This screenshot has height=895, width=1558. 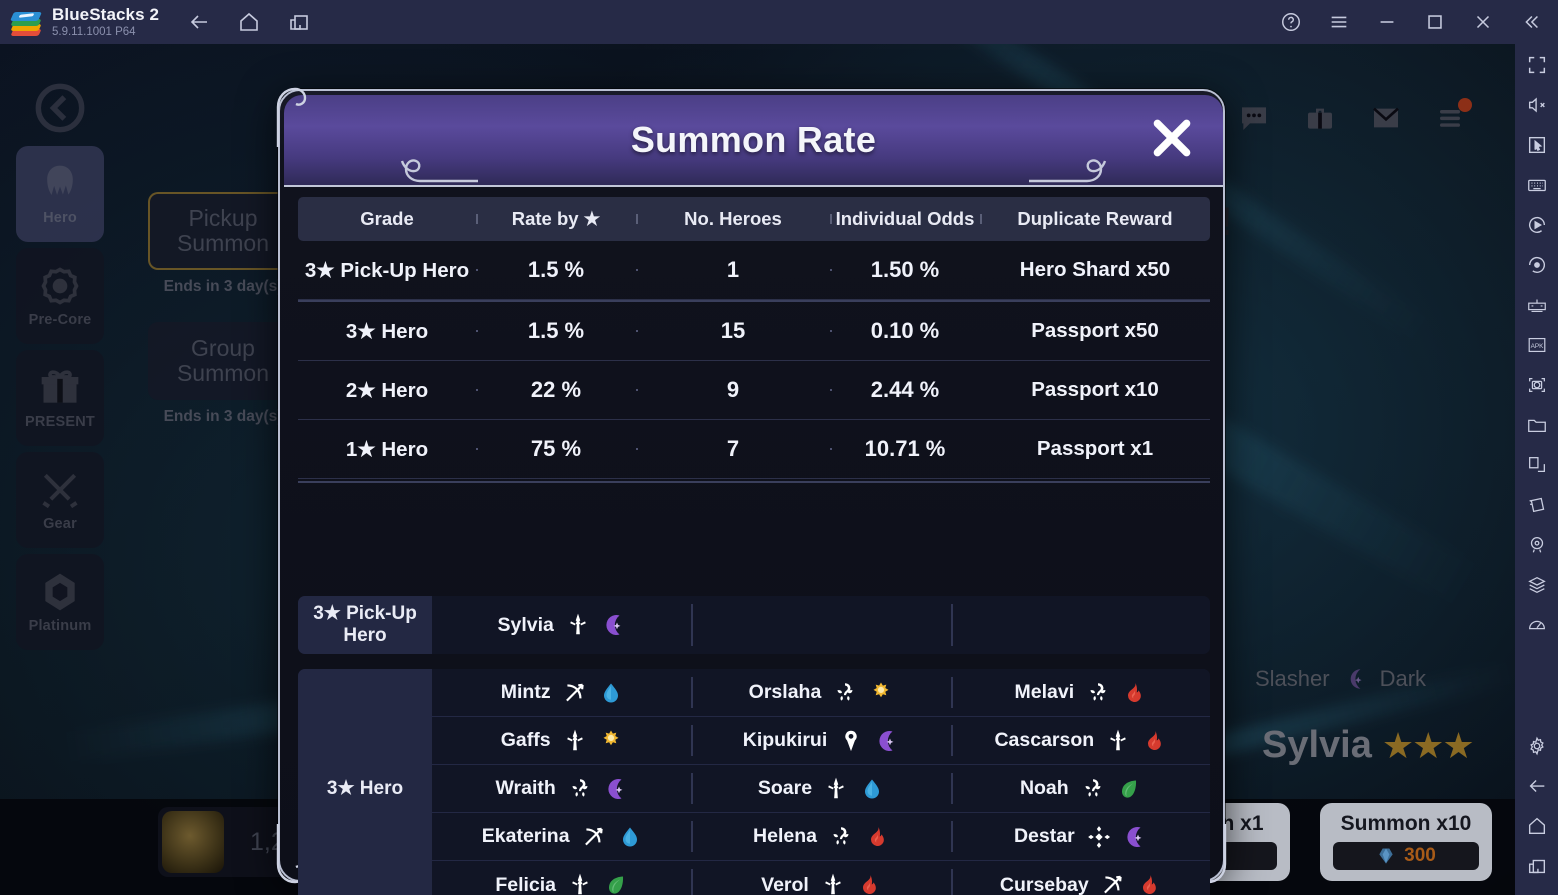 I want to click on tab-label: Pickup Summon, so click(x=223, y=230).